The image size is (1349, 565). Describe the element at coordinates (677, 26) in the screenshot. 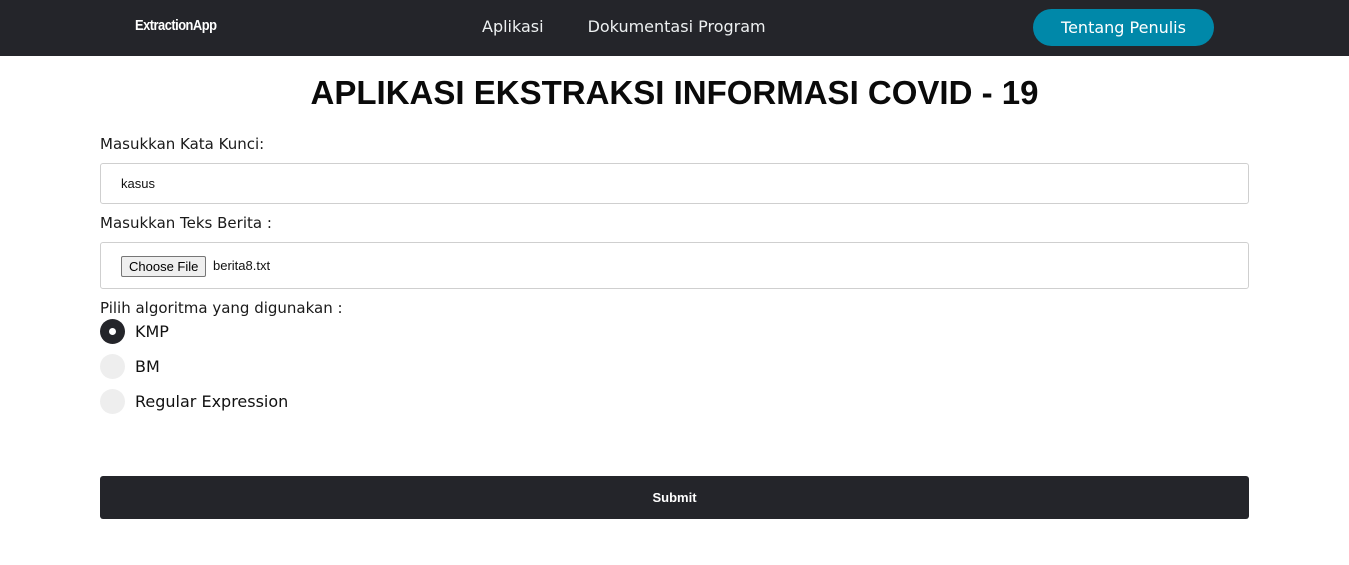

I see `nav-link-dokumentasi: Dokumentasi Program` at that location.